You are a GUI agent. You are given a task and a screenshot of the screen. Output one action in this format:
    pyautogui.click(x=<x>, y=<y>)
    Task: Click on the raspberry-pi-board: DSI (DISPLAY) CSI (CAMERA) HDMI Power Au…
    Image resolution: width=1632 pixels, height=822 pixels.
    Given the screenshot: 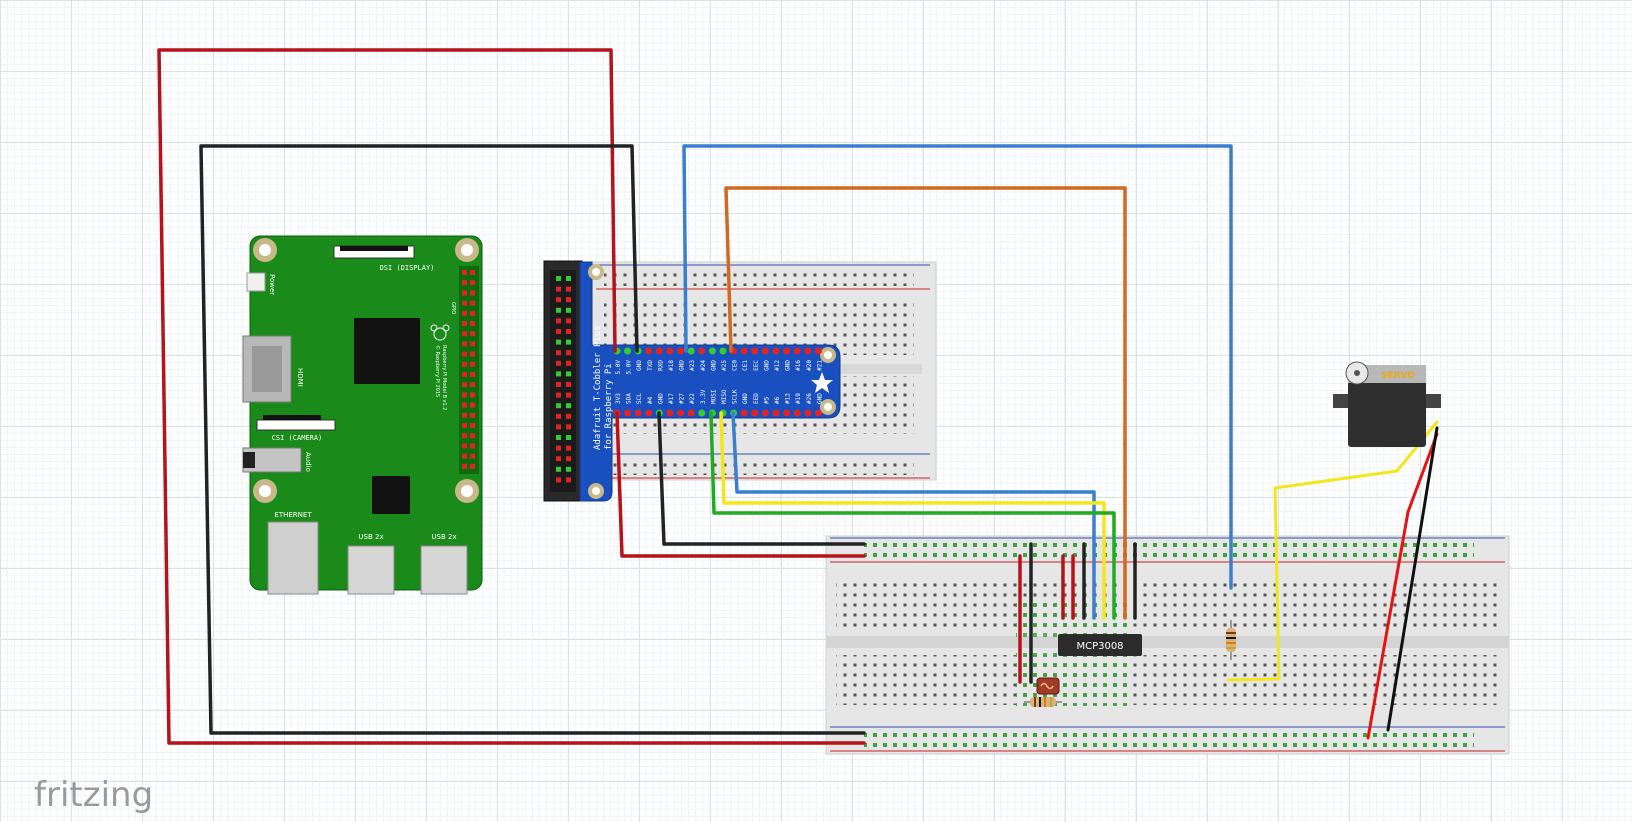 What is the action you would take?
    pyautogui.click(x=362, y=415)
    